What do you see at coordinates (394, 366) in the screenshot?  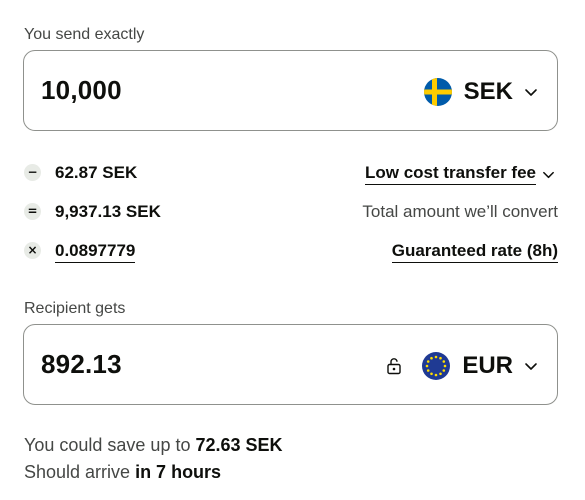 I see `unlock-icon` at bounding box center [394, 366].